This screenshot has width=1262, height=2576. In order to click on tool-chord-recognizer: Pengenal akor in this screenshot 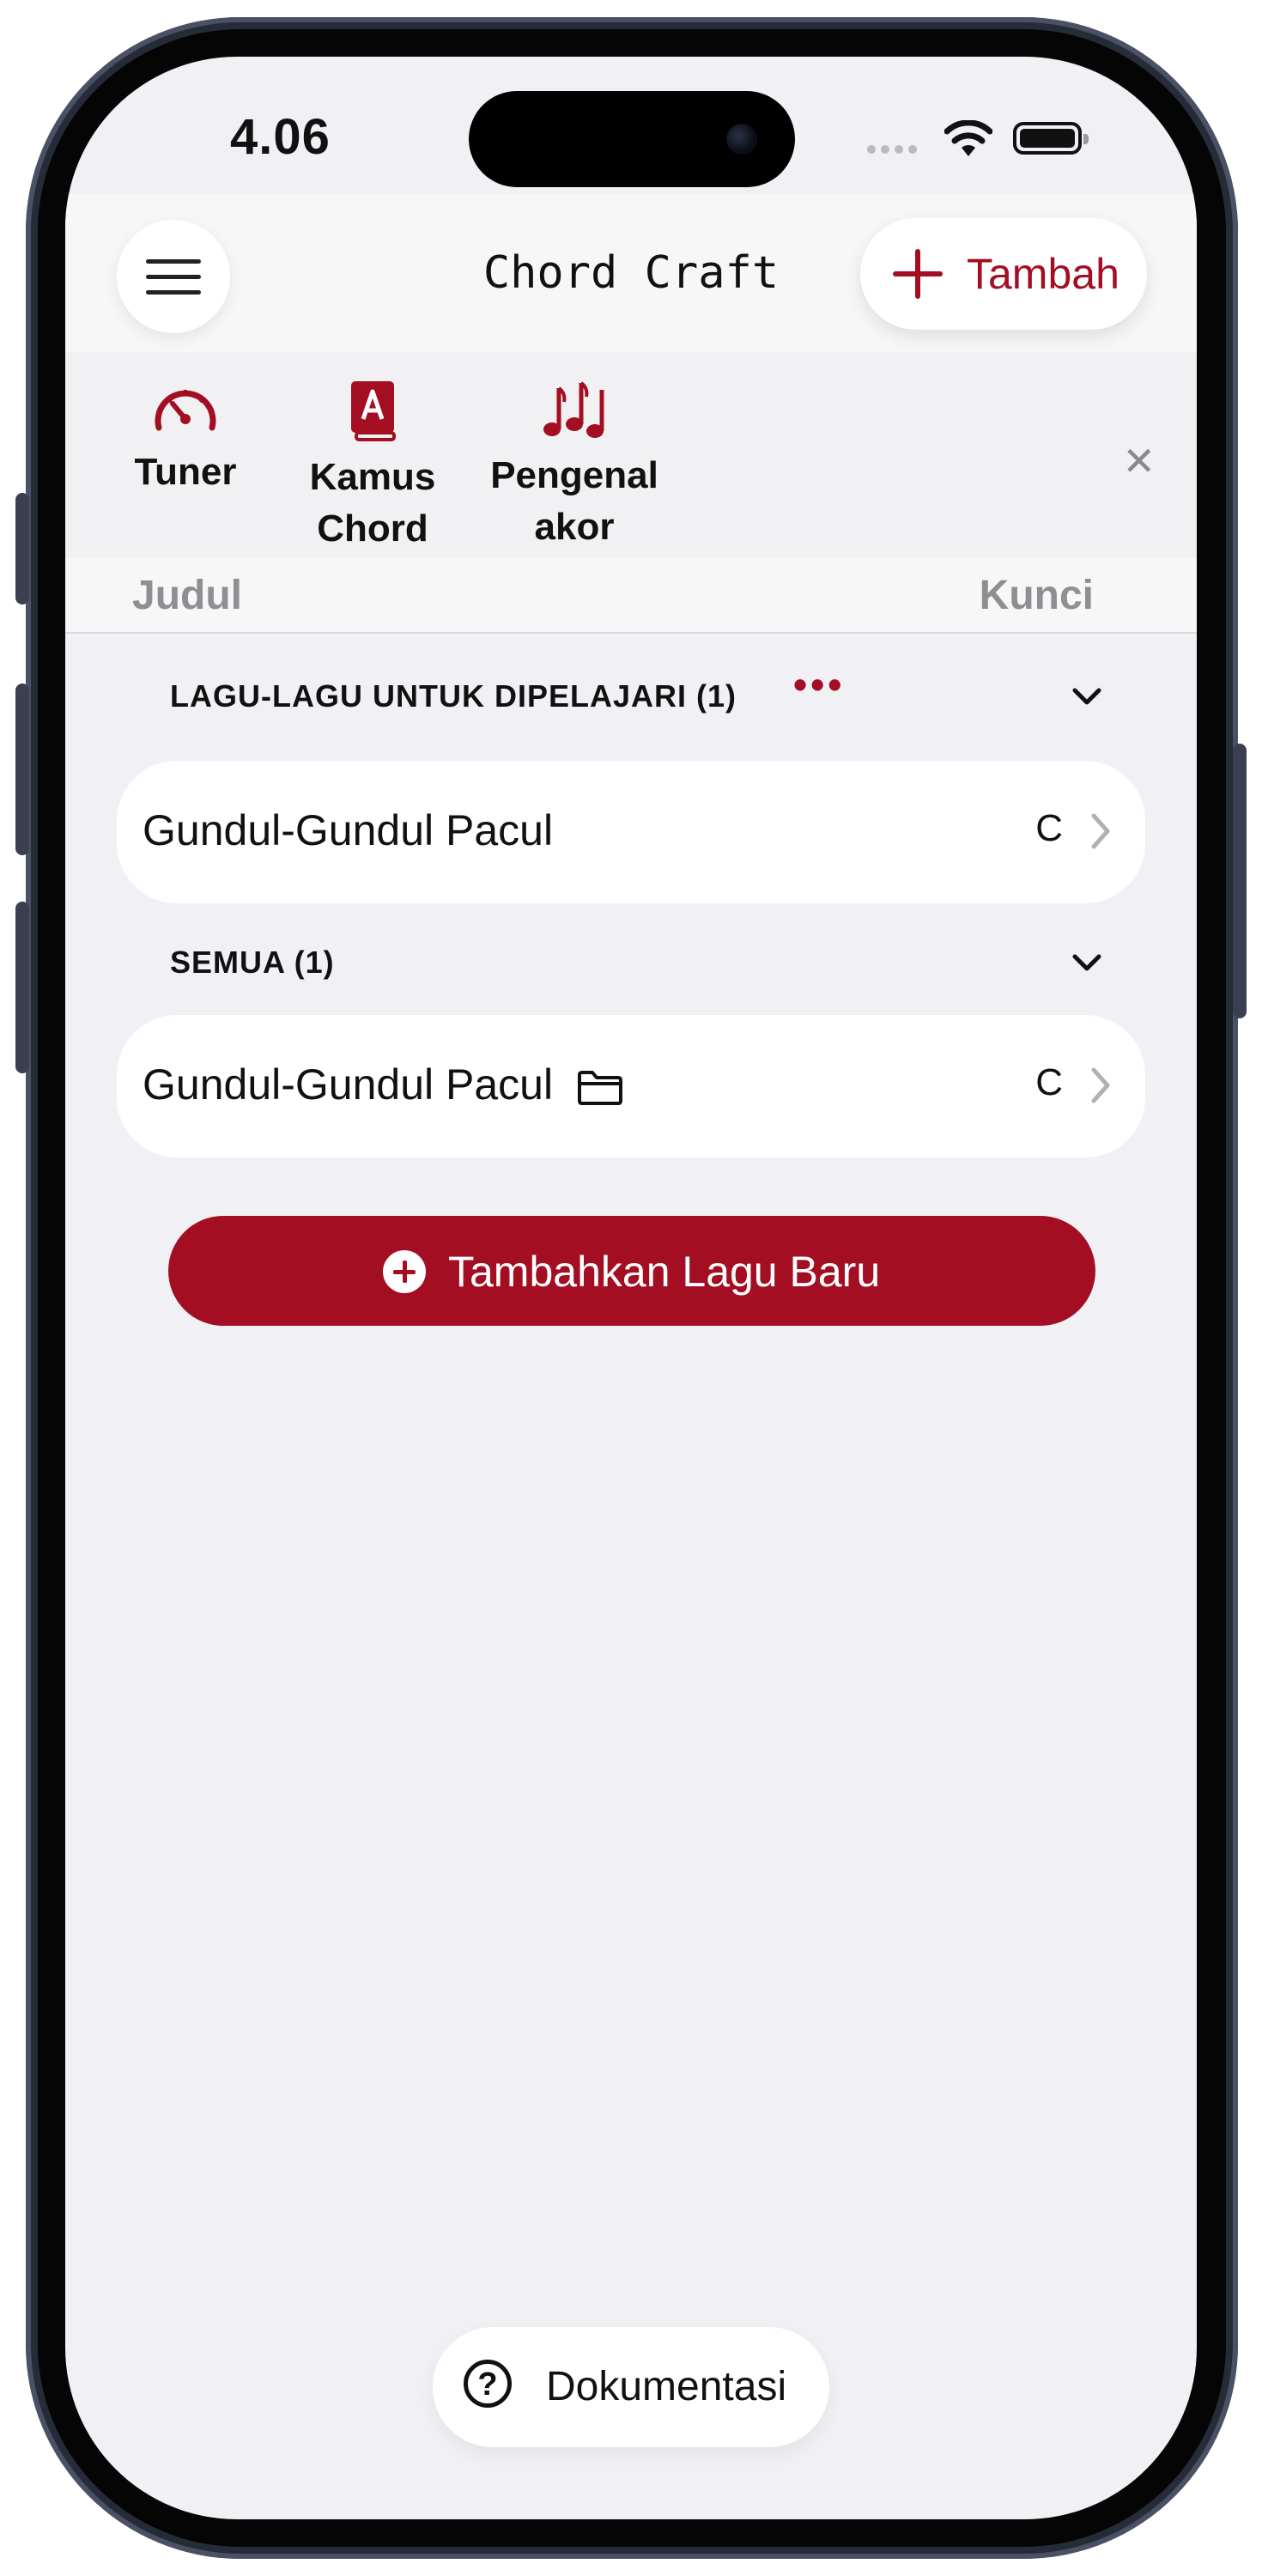, I will do `click(574, 466)`.